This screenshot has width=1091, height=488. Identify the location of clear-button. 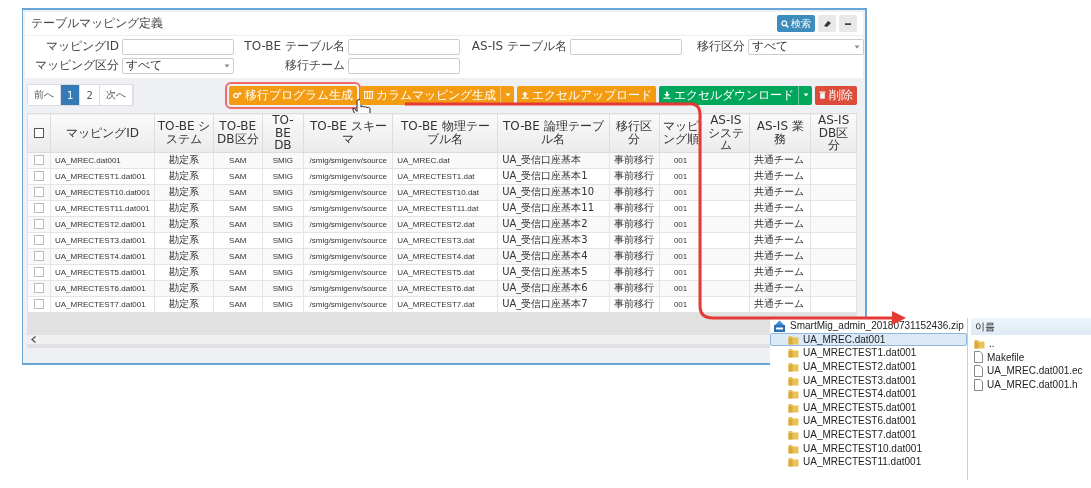
(827, 23).